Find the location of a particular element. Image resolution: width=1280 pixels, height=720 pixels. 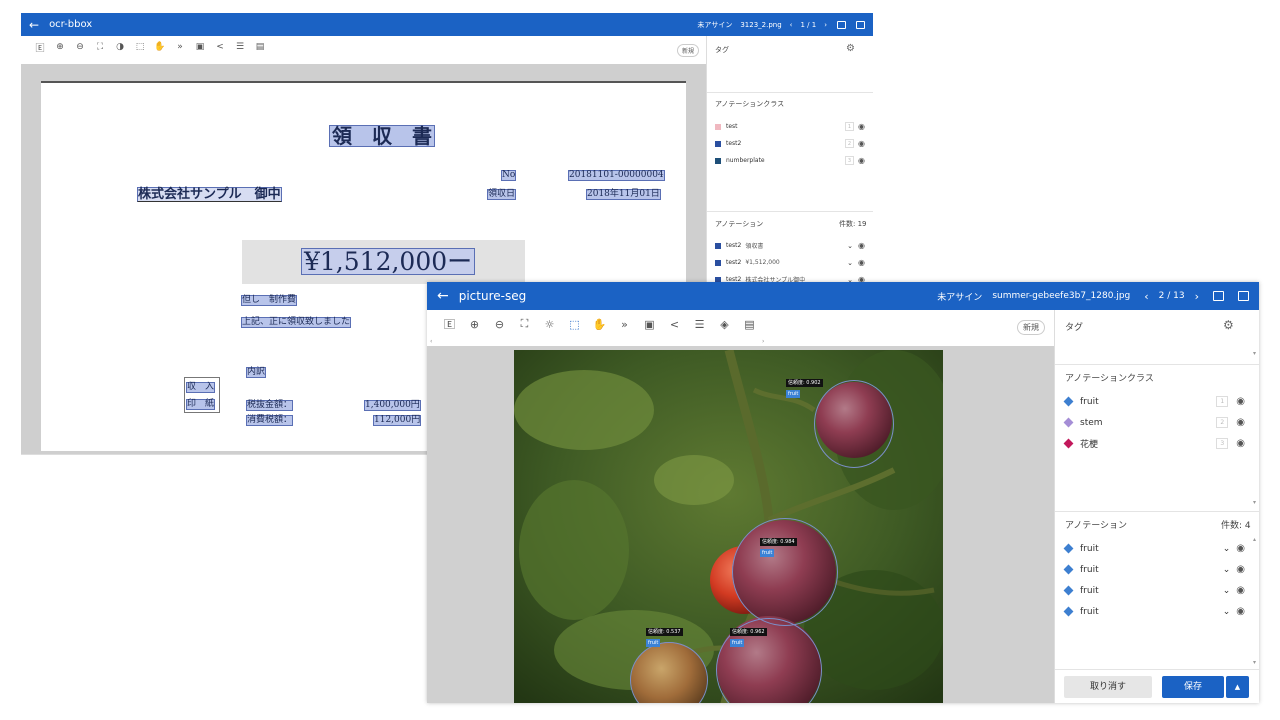

save-button: 保存 is located at coordinates (1193, 687).